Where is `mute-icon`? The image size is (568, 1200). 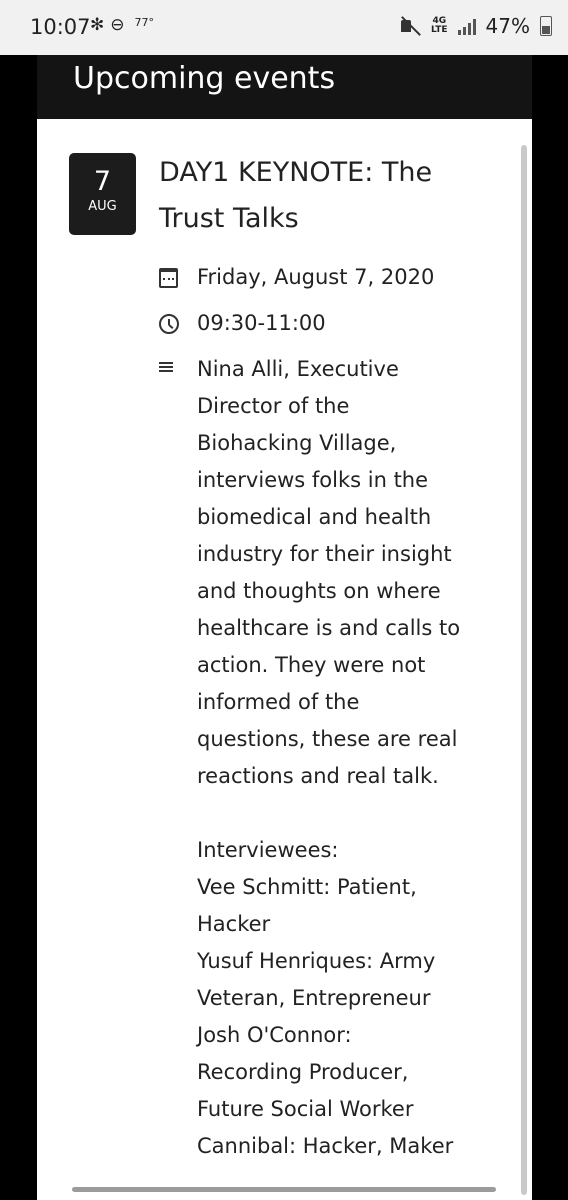 mute-icon is located at coordinates (410, 26).